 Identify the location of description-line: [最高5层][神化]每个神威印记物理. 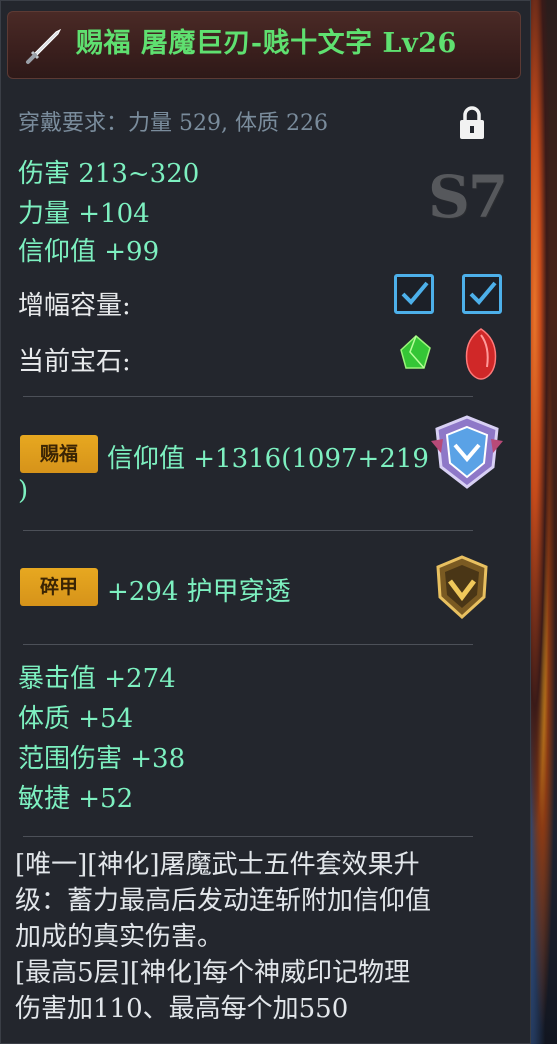
(213, 973).